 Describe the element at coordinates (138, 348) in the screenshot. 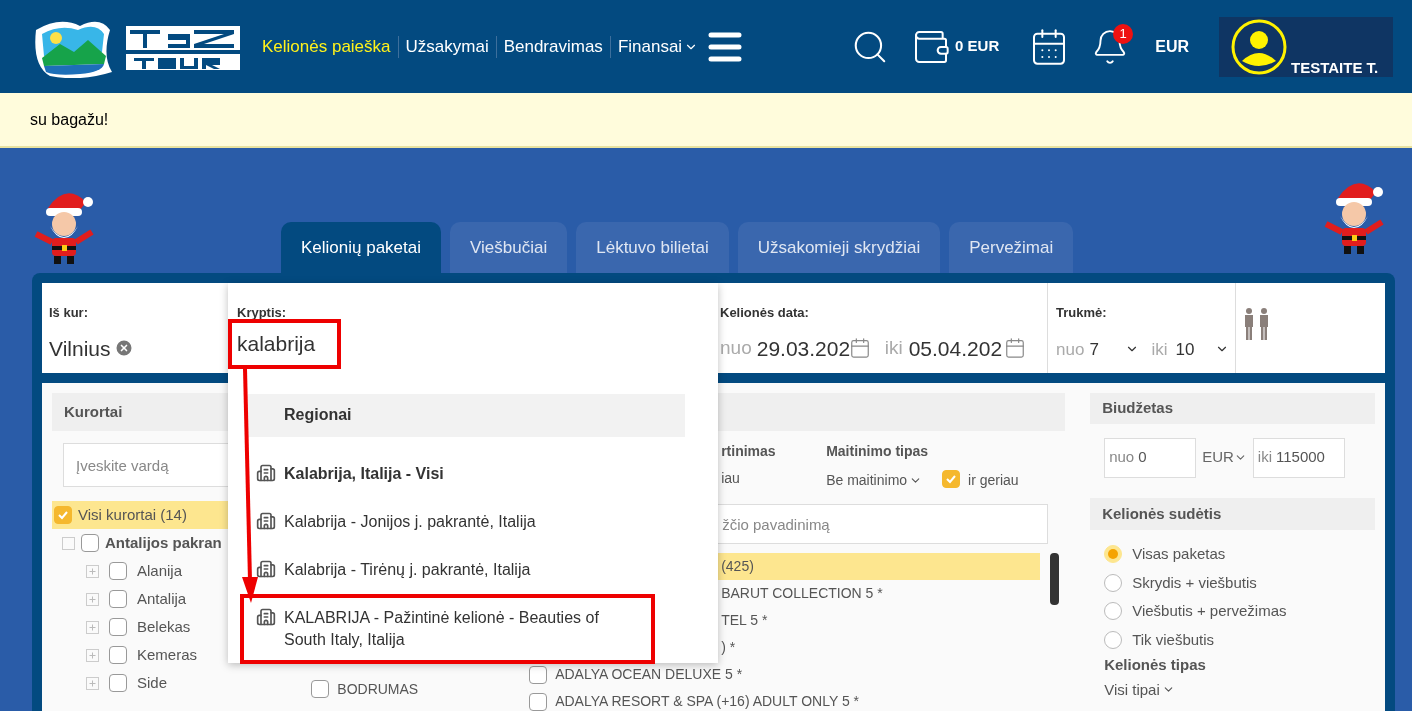

I see `departure-field: Vilnius` at that location.